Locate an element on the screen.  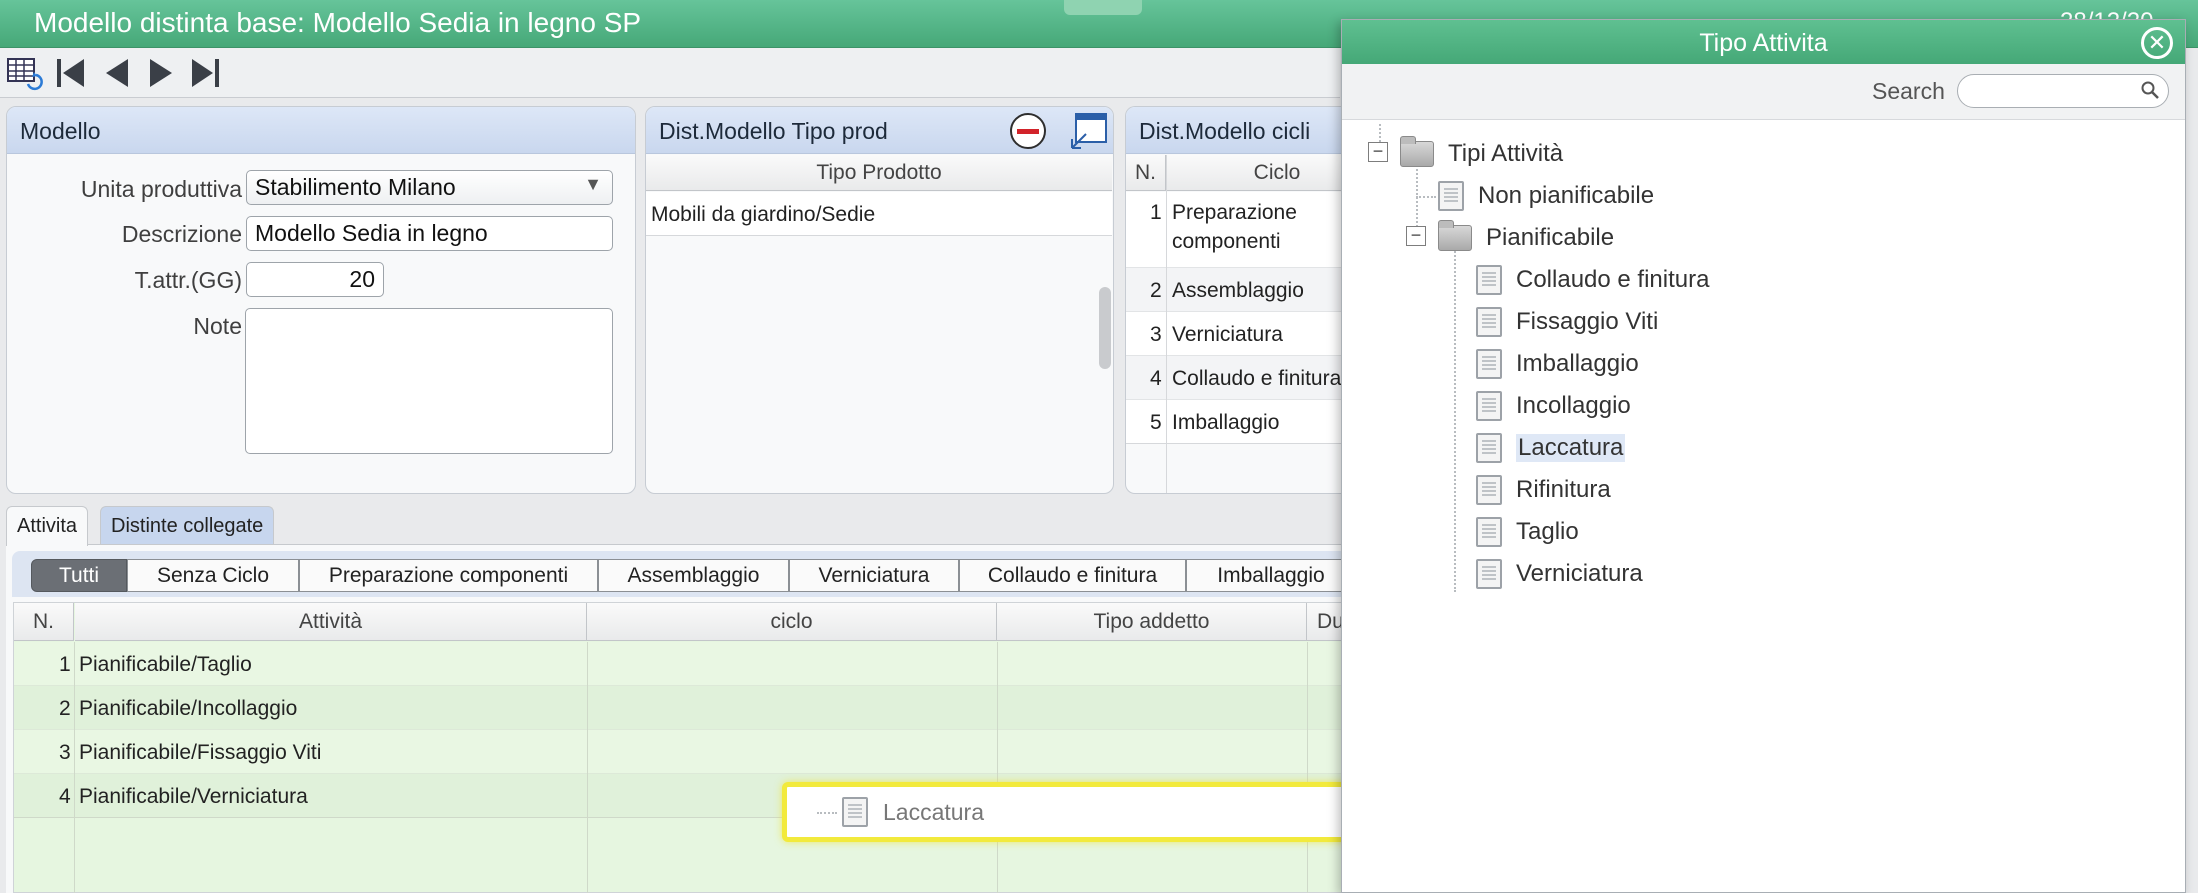
previous-record-icon is located at coordinates (118, 73).